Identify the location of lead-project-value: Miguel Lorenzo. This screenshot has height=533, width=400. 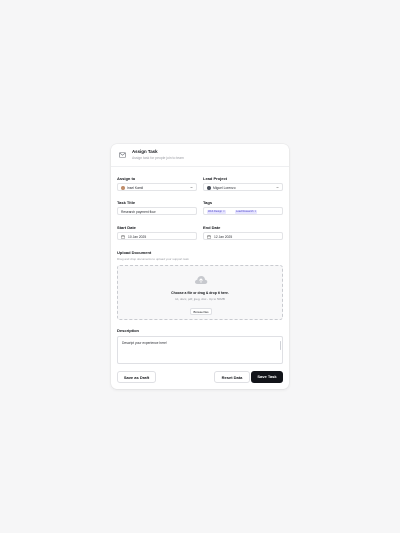
(224, 187).